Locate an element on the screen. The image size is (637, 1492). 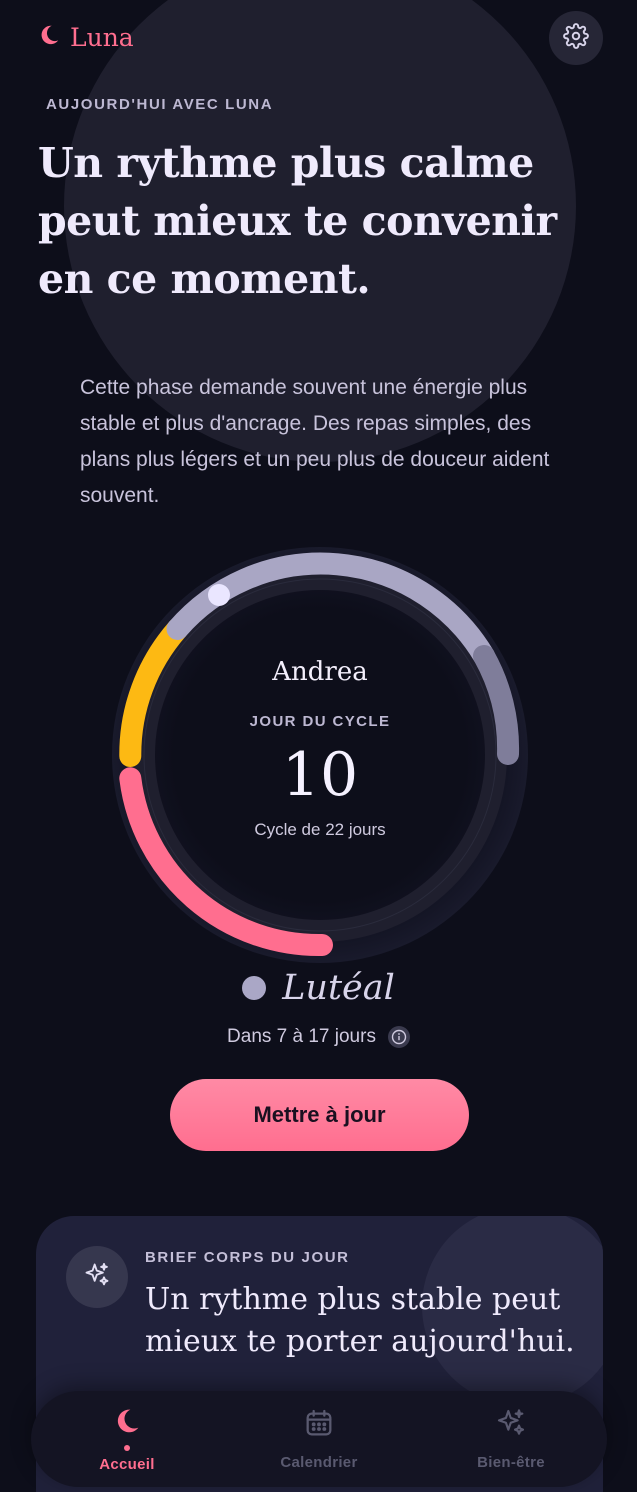
gear-icon is located at coordinates (576, 38).